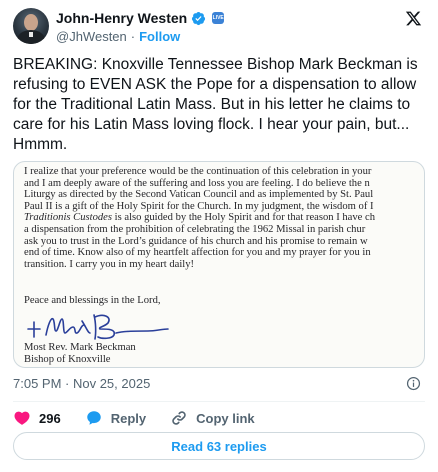  I want to click on tweet-timestamp: 7:05 PM · Nov 25, 2025, so click(81, 383).